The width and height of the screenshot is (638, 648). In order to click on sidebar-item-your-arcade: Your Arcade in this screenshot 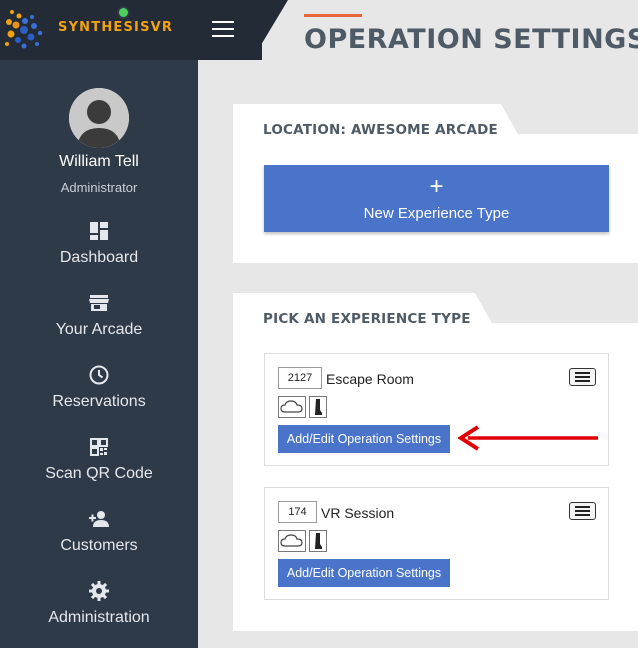, I will do `click(99, 322)`.